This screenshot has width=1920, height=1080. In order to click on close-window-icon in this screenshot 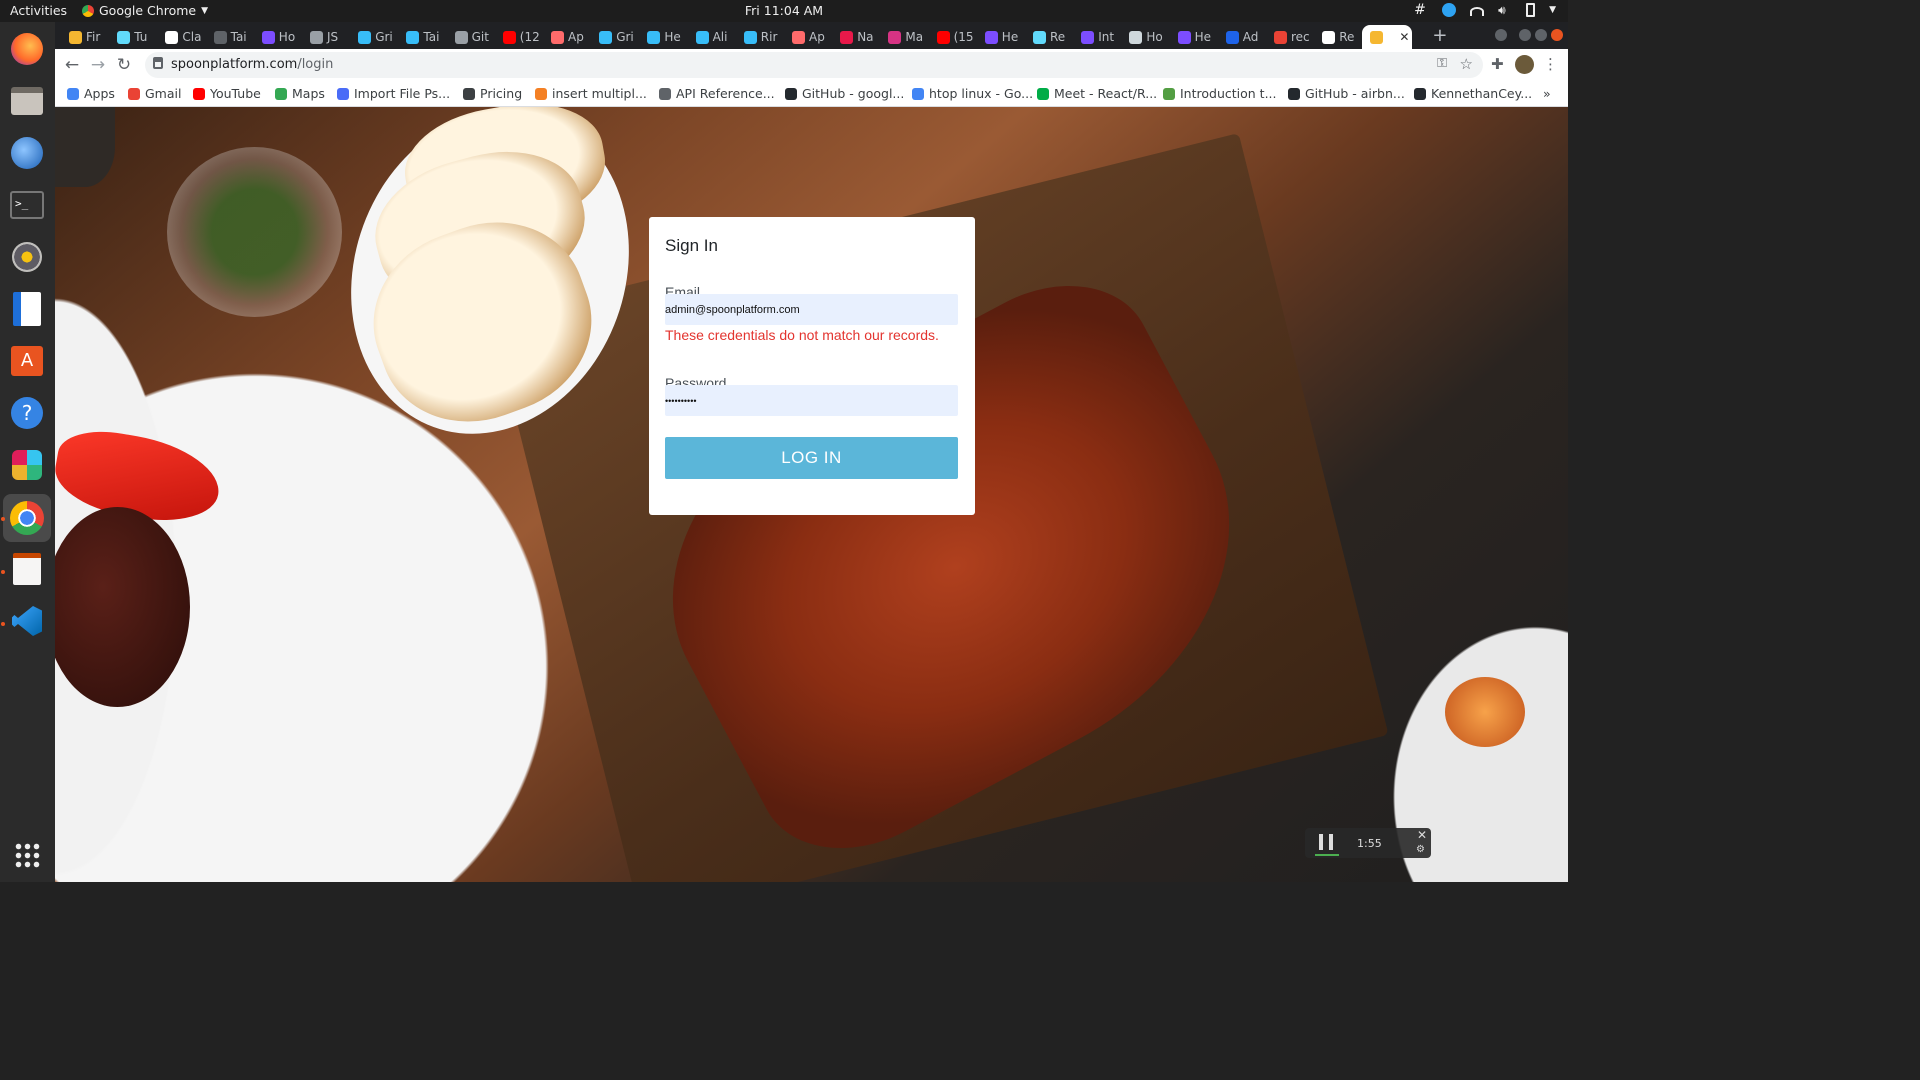, I will do `click(1557, 35)`.